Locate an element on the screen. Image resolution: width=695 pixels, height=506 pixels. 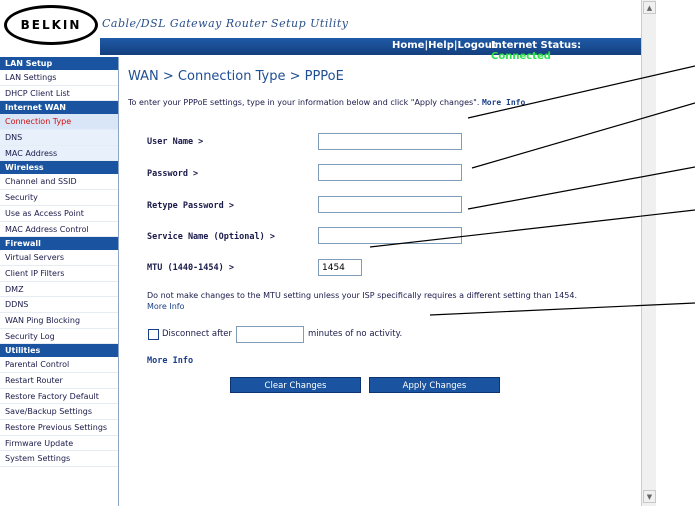
sidebar-item-use-as-access-point: Use as Access Point is located at coordinates (59, 214).